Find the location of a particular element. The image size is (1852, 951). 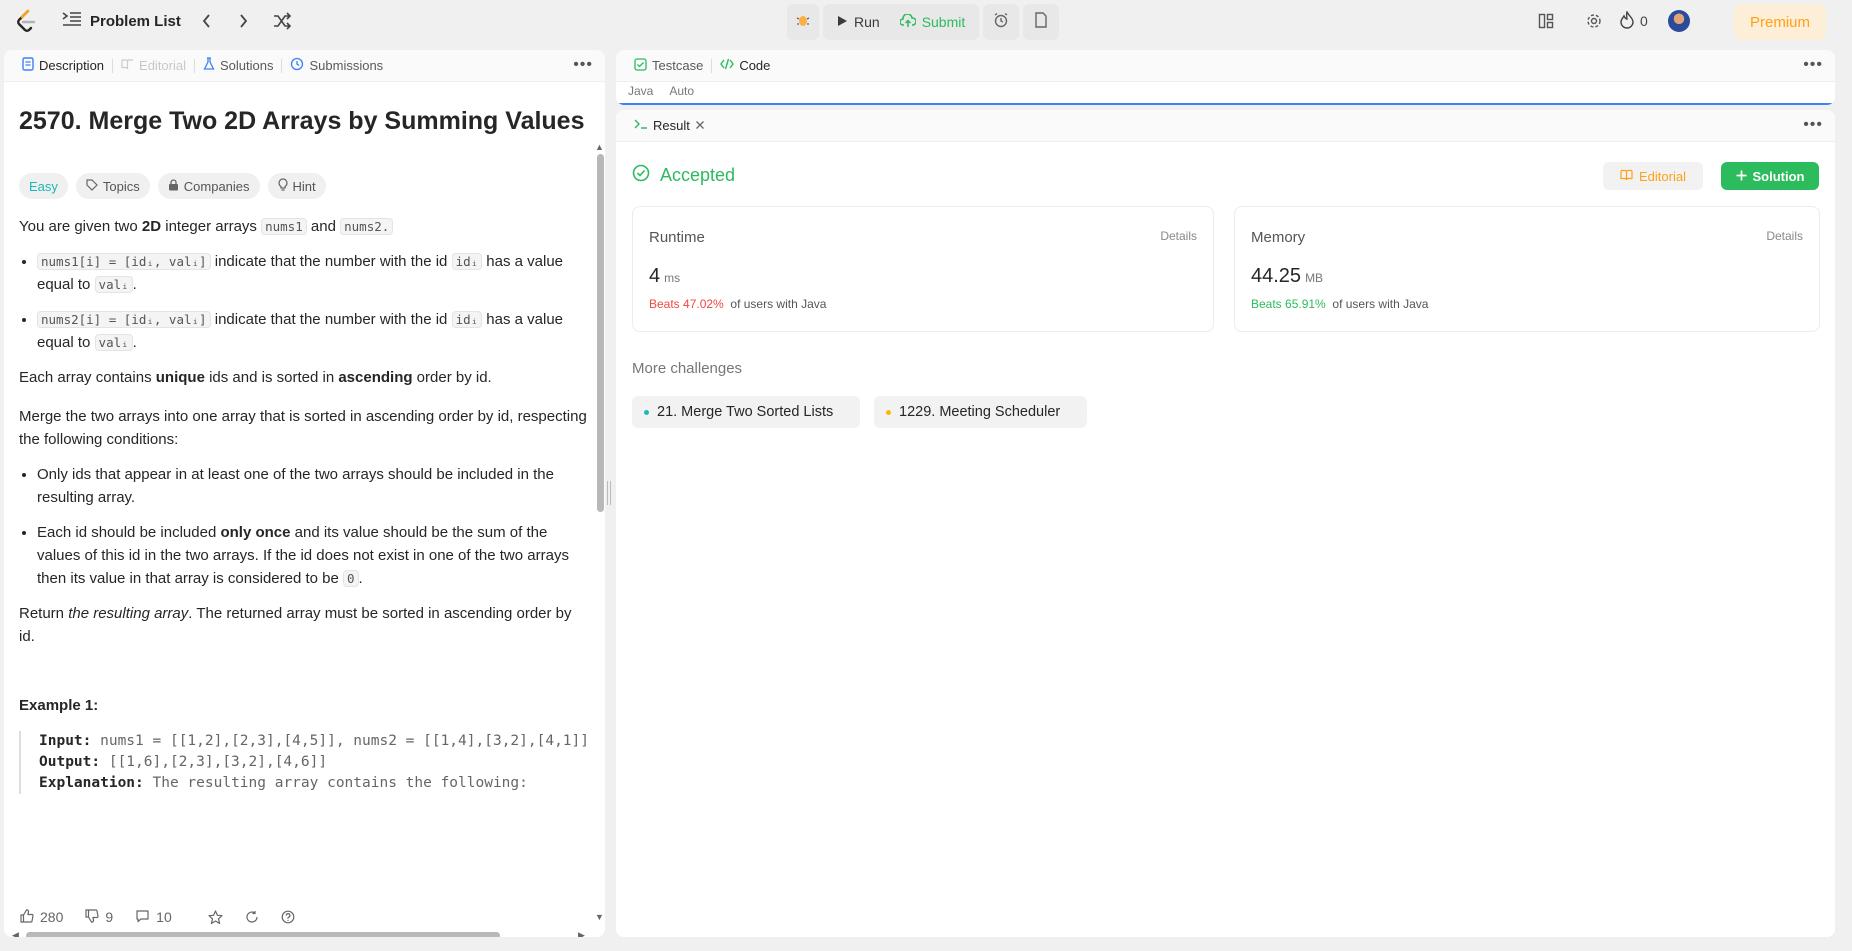

solution-button: Solution is located at coordinates (1770, 176).